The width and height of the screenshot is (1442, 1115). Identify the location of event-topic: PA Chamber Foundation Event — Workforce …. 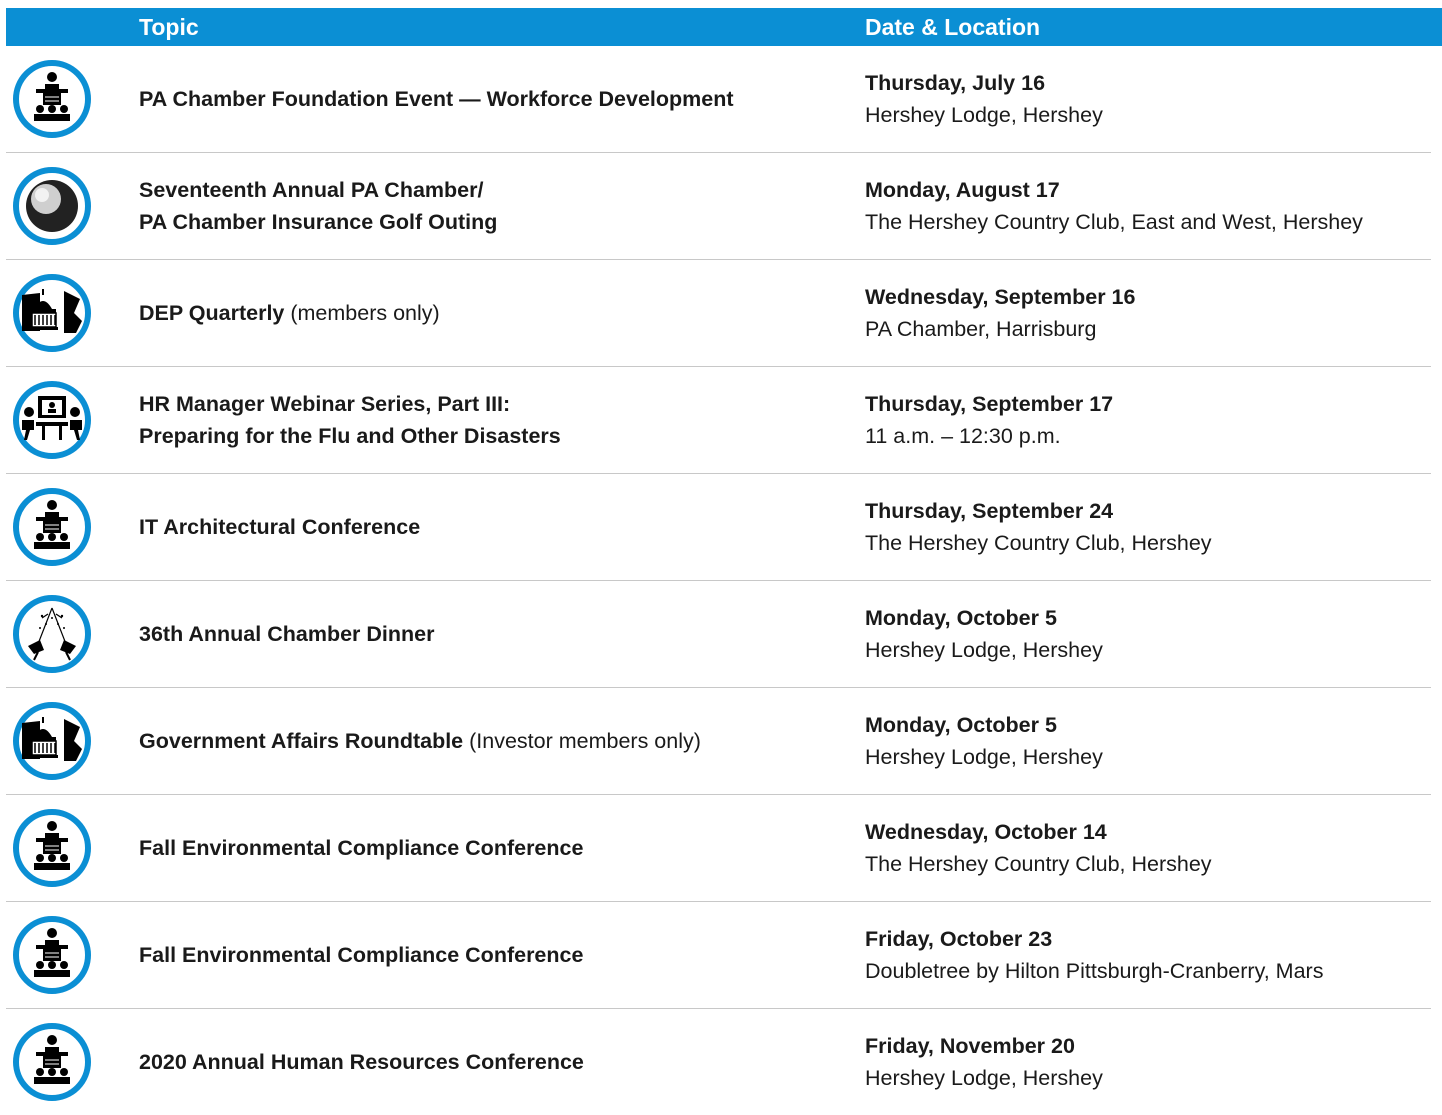
(489, 99).